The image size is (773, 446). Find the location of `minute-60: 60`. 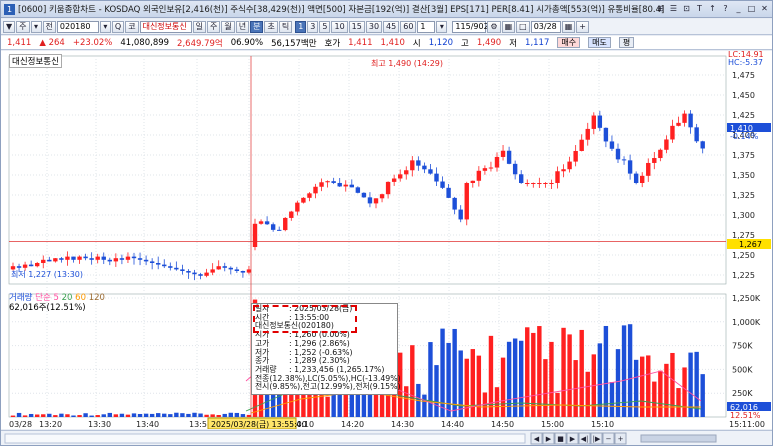

minute-60: 60 is located at coordinates (408, 26).